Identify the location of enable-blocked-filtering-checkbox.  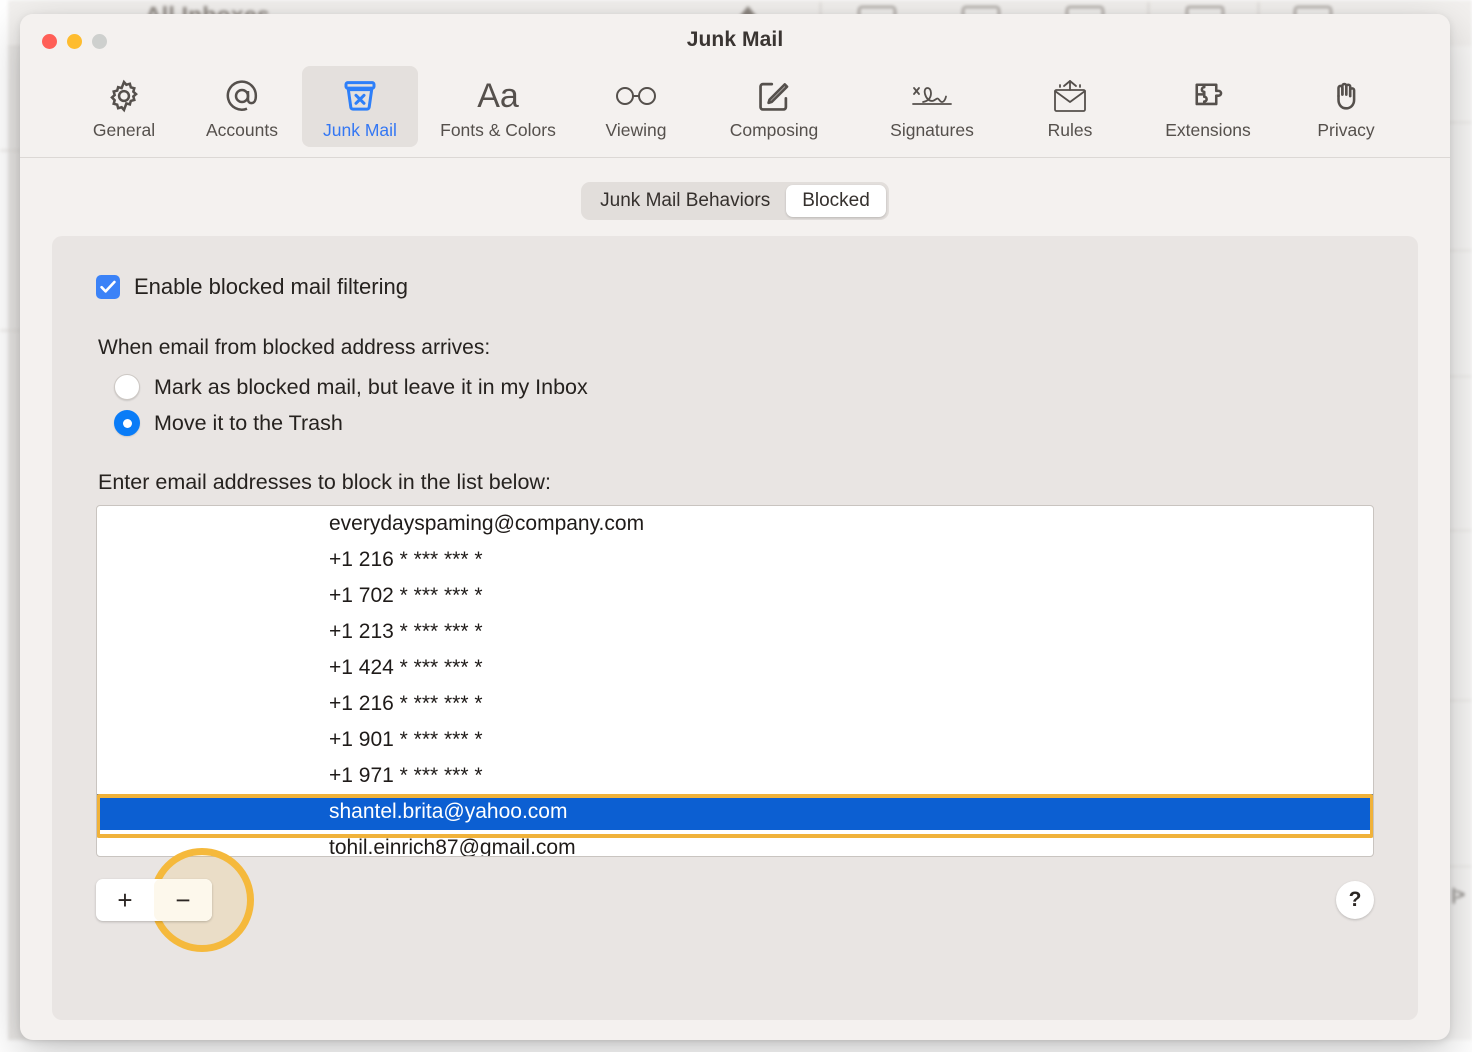
(108, 287).